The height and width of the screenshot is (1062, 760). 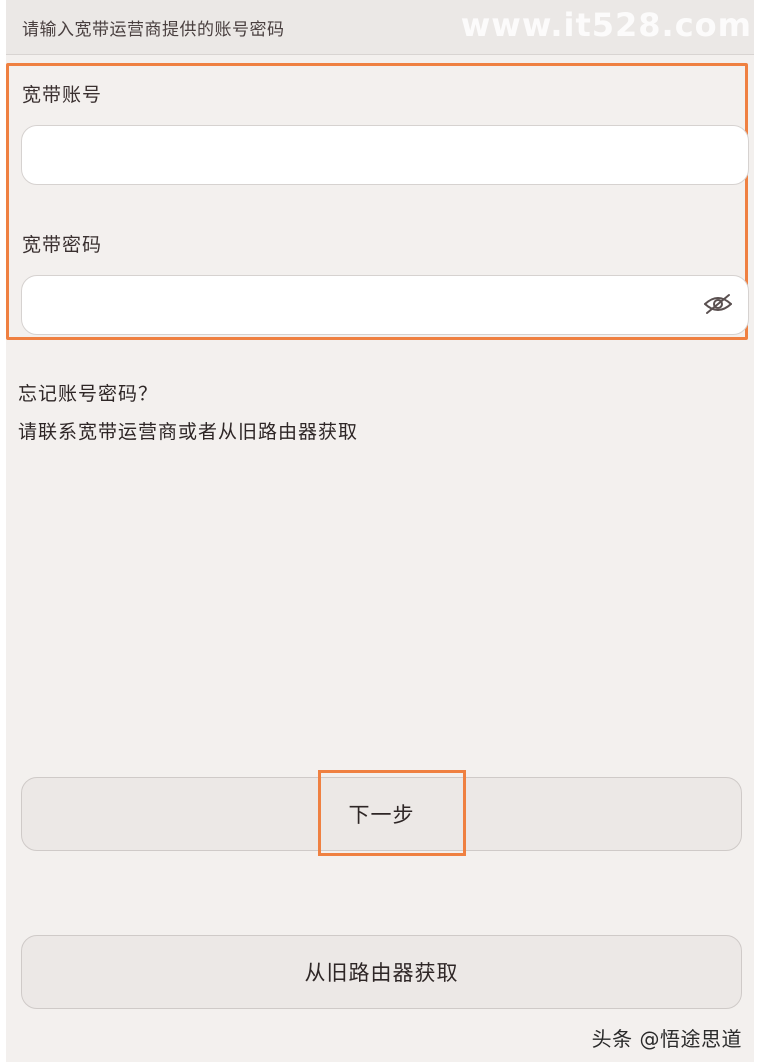 I want to click on get-from-old-router-button: 从旧路由器获取, so click(x=381, y=972).